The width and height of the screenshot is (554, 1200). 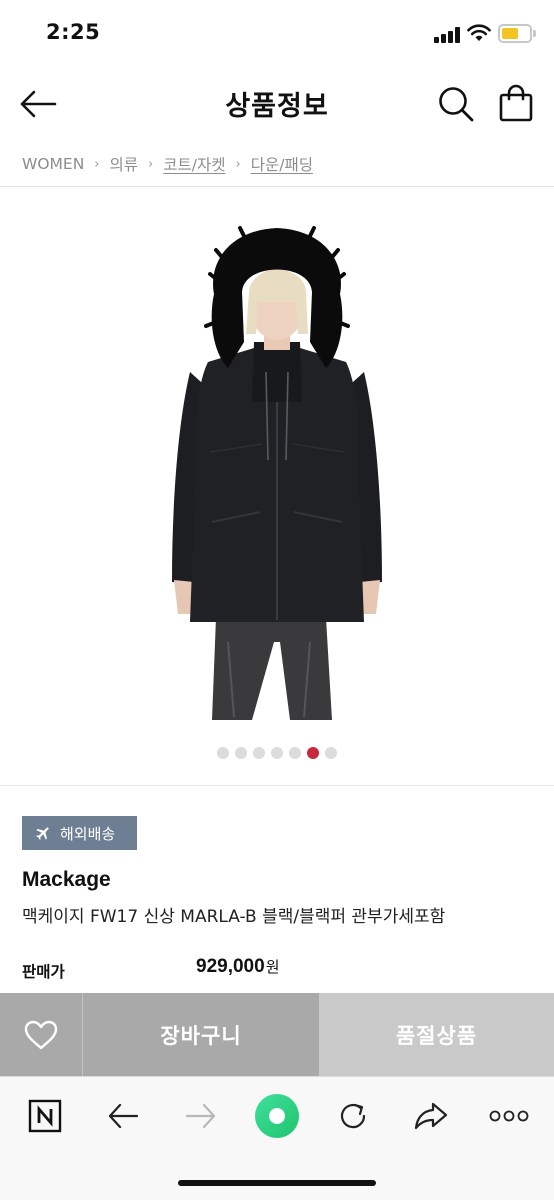 What do you see at coordinates (123, 1116) in the screenshot?
I see `back-arrow-icon` at bounding box center [123, 1116].